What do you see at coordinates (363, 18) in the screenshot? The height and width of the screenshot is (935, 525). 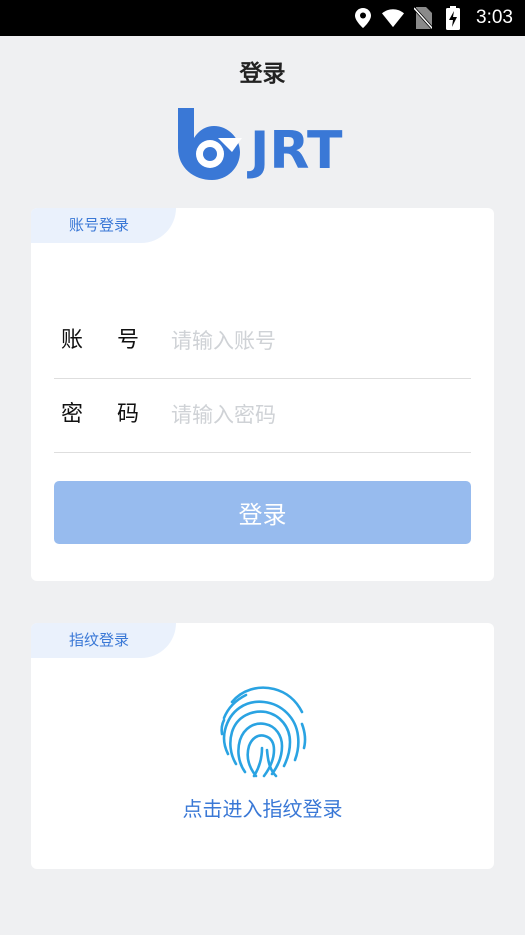 I see `location-icon` at bounding box center [363, 18].